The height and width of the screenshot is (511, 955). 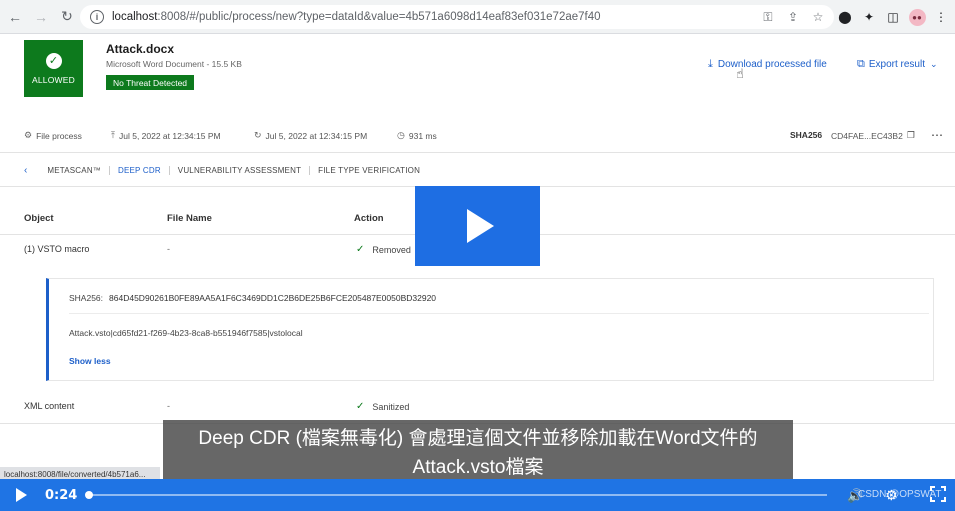 I want to click on export-label: Export result, so click(x=896, y=64).